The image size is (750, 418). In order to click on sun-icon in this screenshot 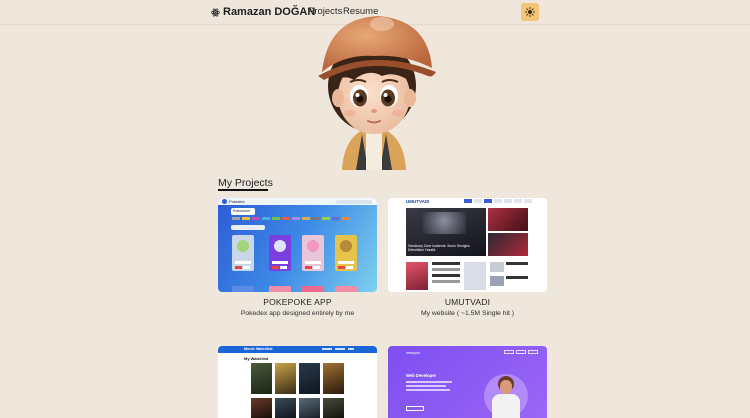, I will do `click(530, 12)`.